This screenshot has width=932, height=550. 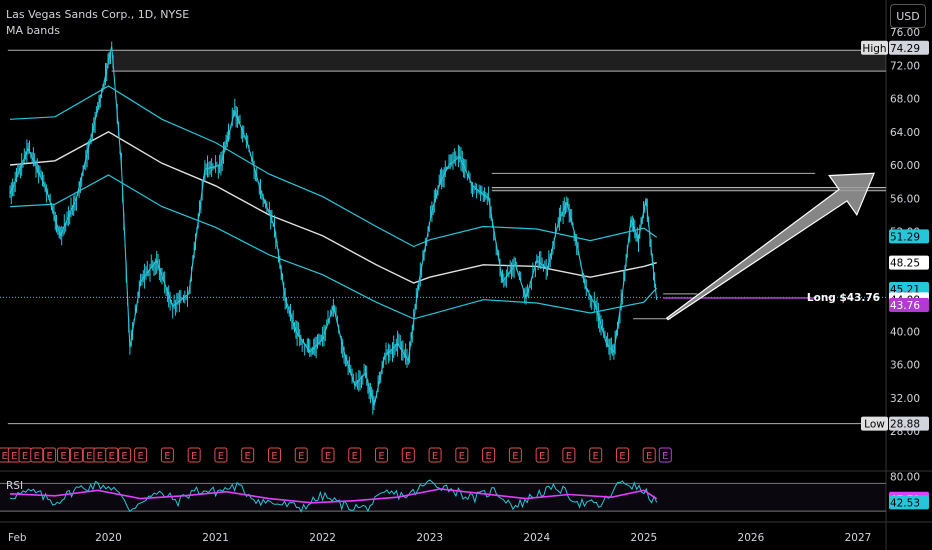 What do you see at coordinates (536, 538) in the screenshot?
I see `time-tick-label: 2024` at bounding box center [536, 538].